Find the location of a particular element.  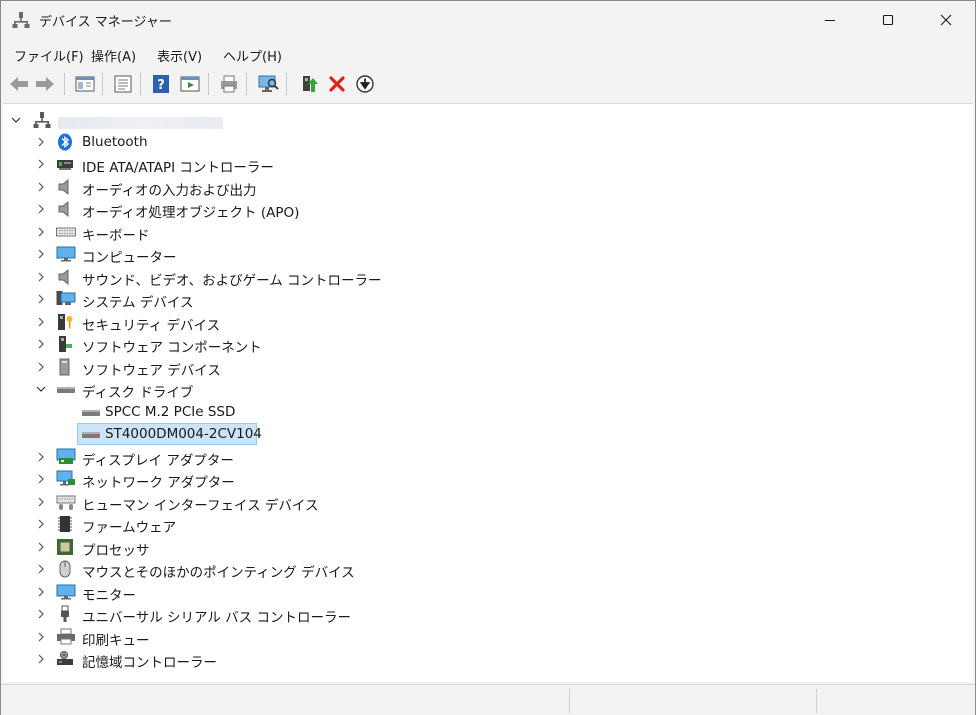

close-button is located at coordinates (946, 20).